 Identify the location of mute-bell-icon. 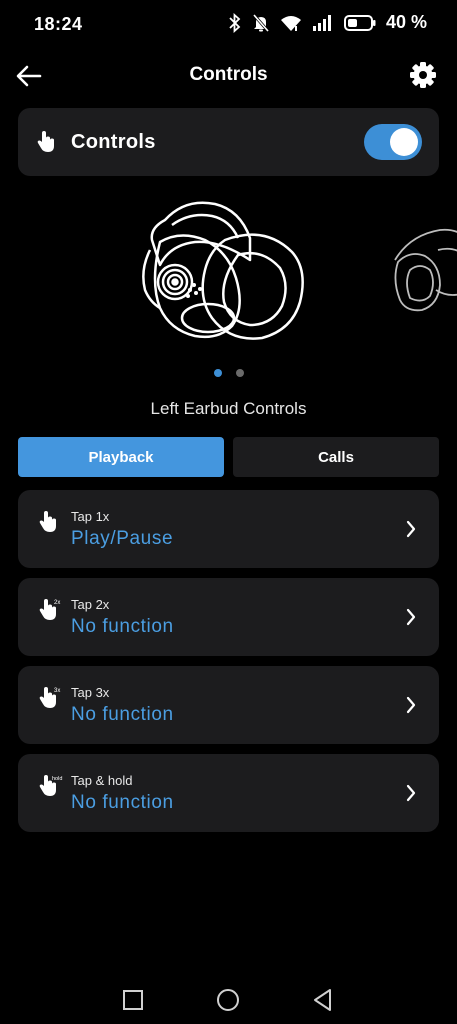
(261, 22).